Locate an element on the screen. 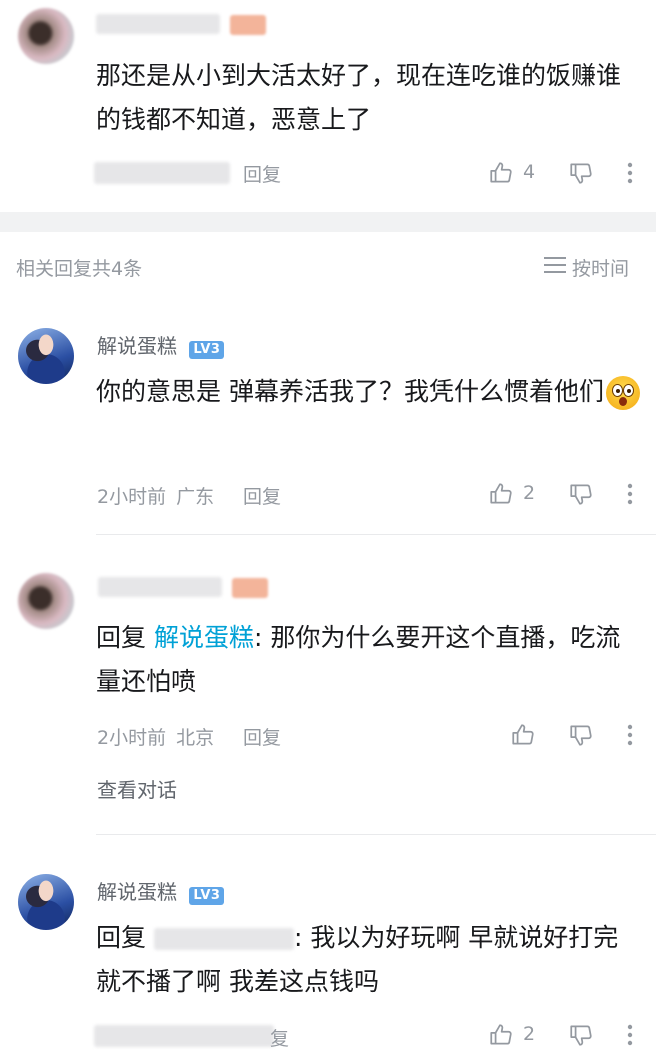 This screenshot has height=1063, width=656. sort-by-time-button: 按时间 is located at coordinates (586, 267).